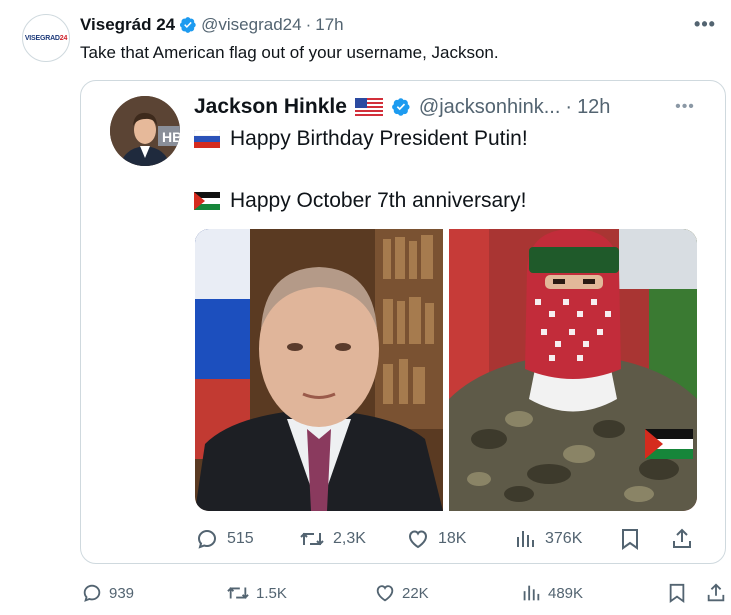 Image resolution: width=731 pixels, height=615 pixels. Describe the element at coordinates (593, 107) in the screenshot. I see `quoted-tweet-time: 12h` at that location.